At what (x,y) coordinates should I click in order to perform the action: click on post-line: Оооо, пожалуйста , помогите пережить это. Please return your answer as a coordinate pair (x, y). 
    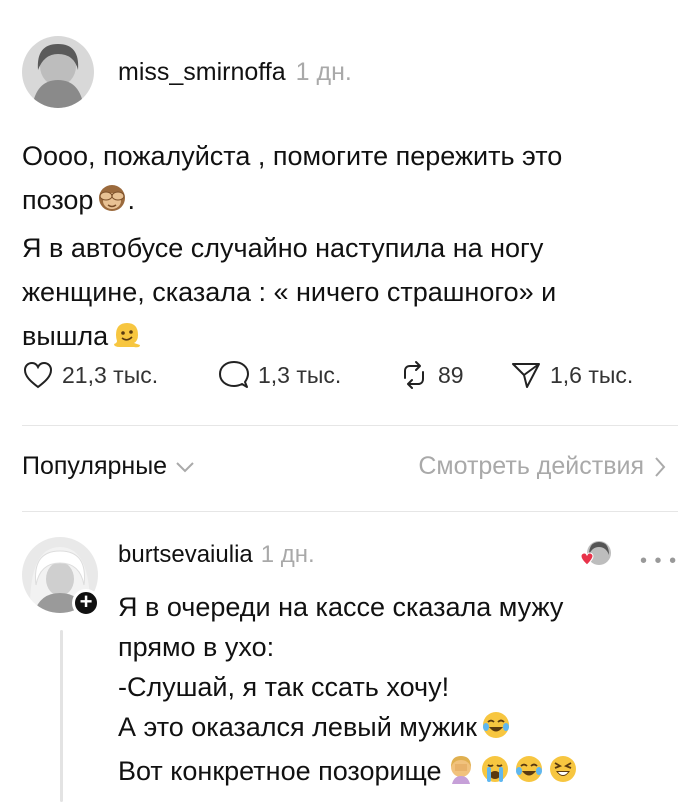
    Looking at the image, I should click on (292, 156).